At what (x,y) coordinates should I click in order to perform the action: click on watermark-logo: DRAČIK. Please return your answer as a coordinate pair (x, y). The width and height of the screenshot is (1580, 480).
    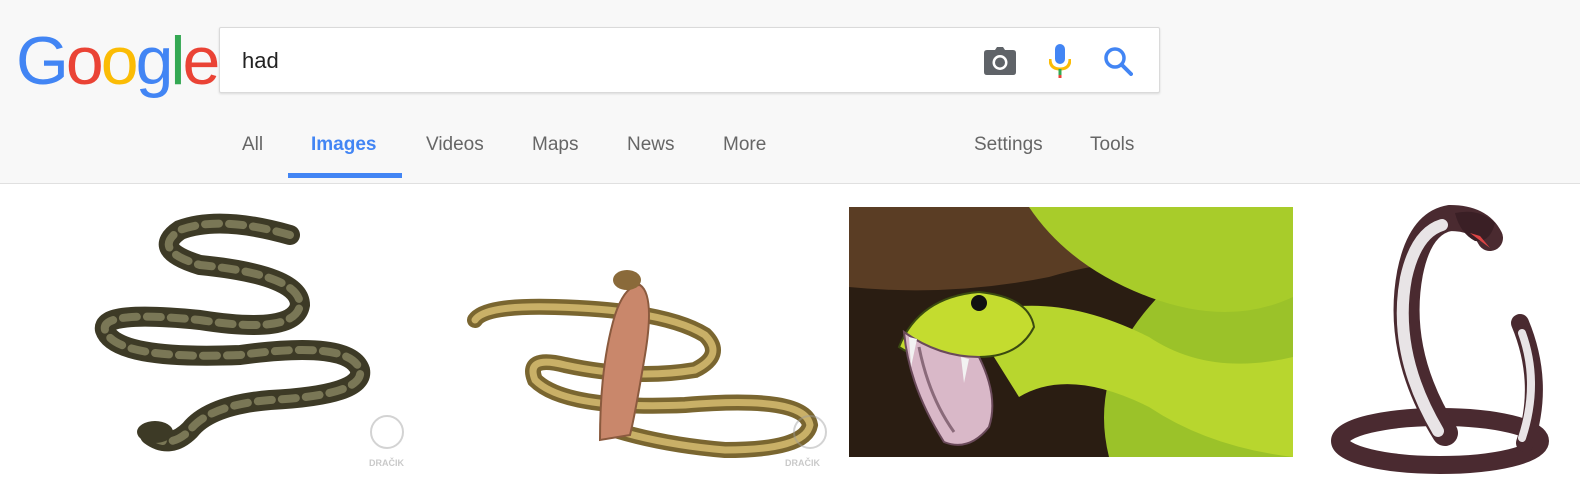
    Looking at the image, I should click on (386, 441).